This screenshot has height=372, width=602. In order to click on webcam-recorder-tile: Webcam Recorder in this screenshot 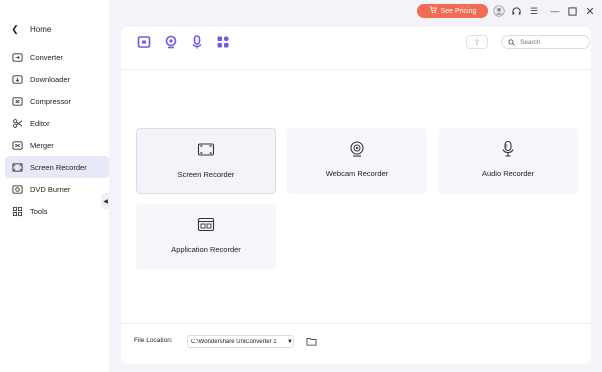, I will do `click(357, 161)`.